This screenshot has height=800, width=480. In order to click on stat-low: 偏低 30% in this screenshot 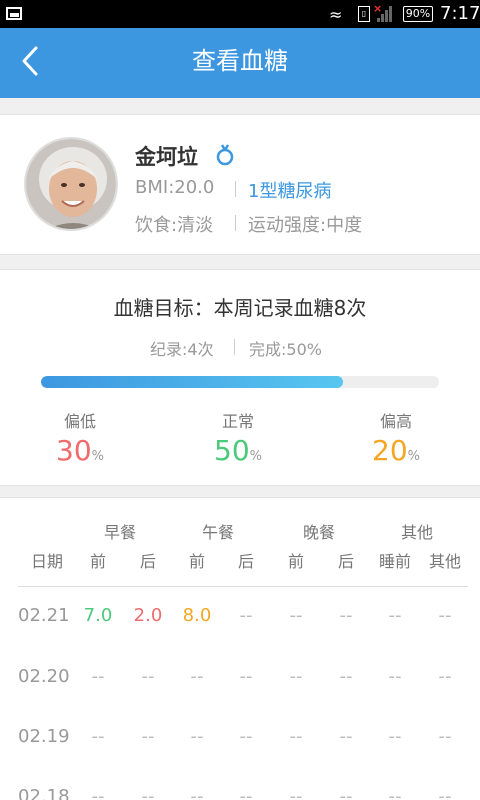, I will do `click(80, 437)`.